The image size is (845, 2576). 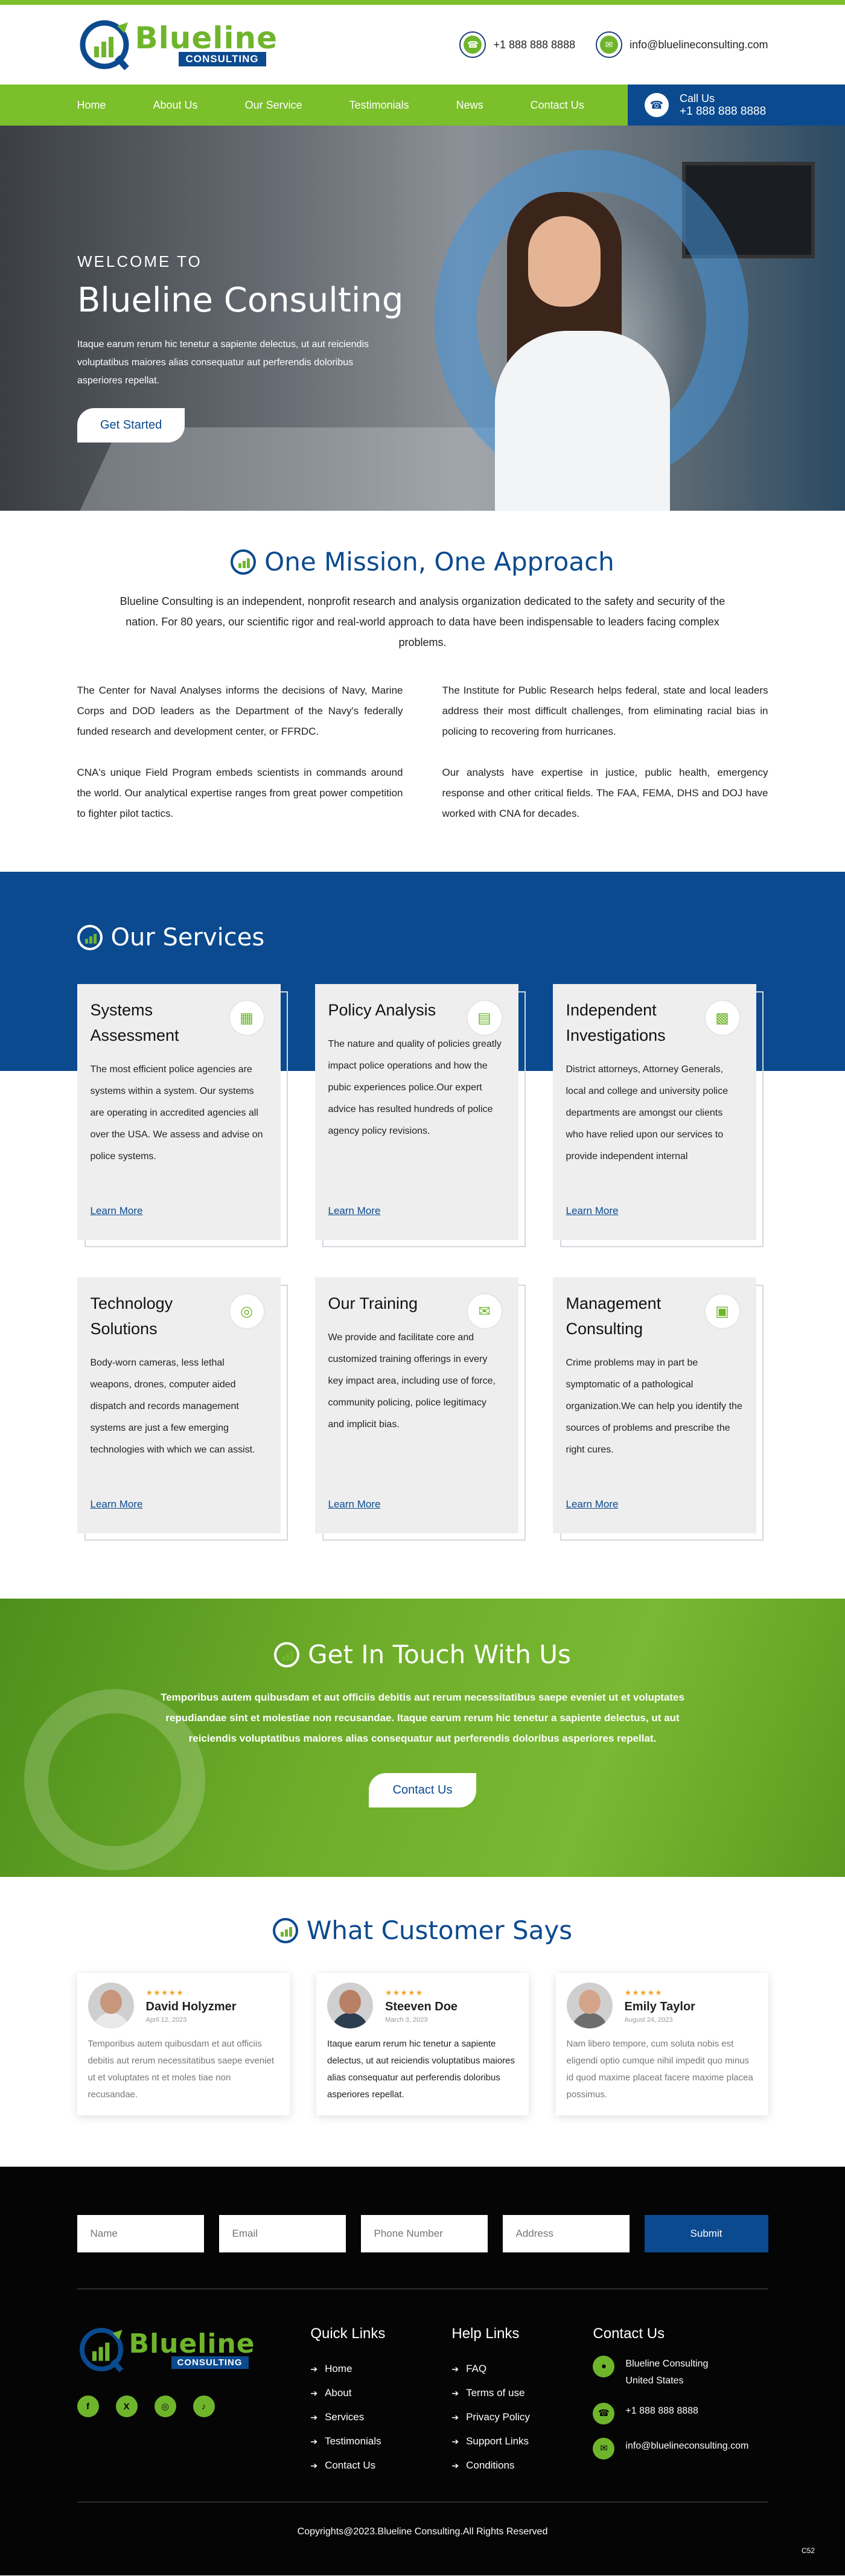 What do you see at coordinates (469, 106) in the screenshot?
I see `nav-item-news: News` at bounding box center [469, 106].